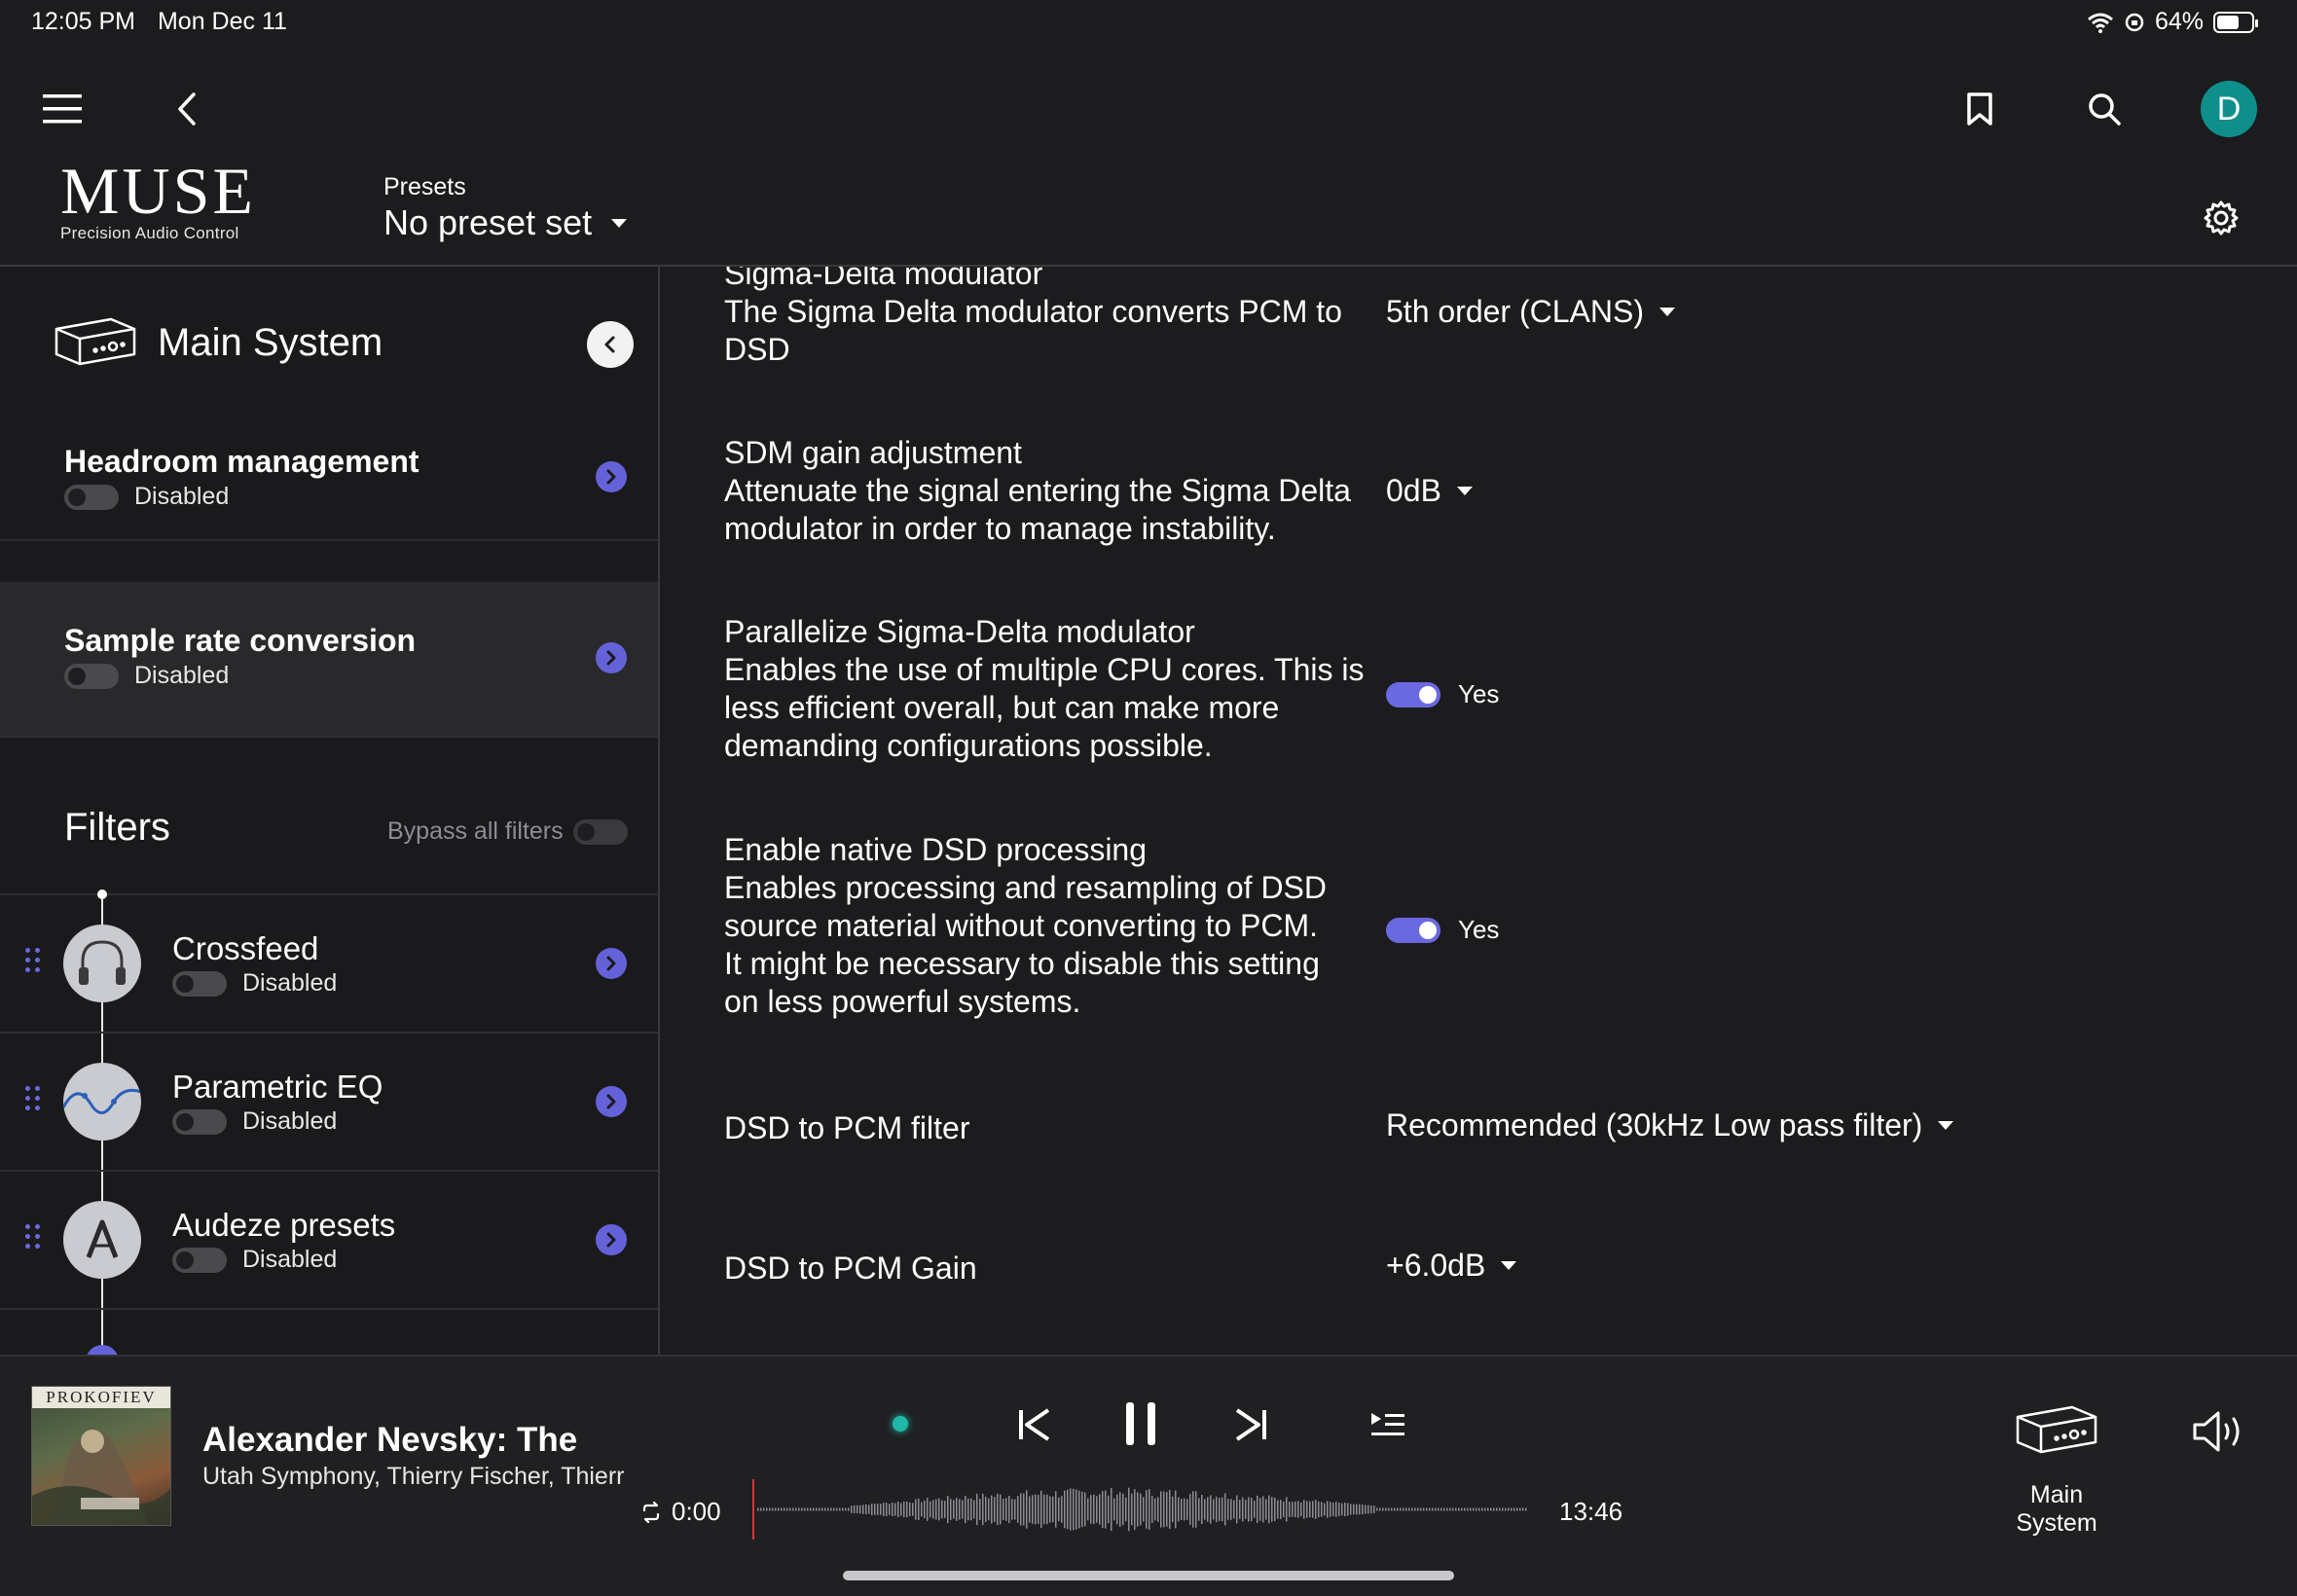 This screenshot has width=2297, height=1596. I want to click on volume-button, so click(2220, 1431).